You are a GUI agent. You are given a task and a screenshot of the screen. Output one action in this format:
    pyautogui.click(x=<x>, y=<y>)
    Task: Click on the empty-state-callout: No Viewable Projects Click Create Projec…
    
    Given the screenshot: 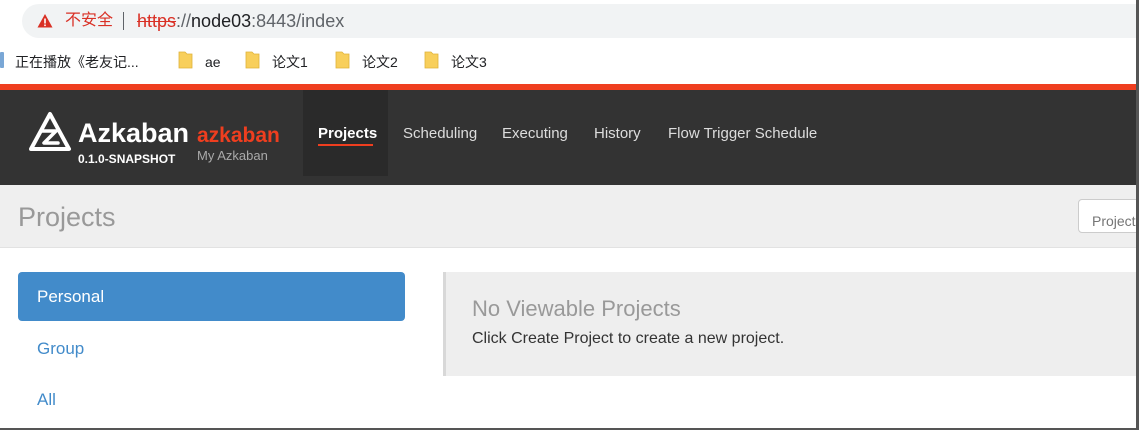 What is the action you would take?
    pyautogui.click(x=791, y=324)
    